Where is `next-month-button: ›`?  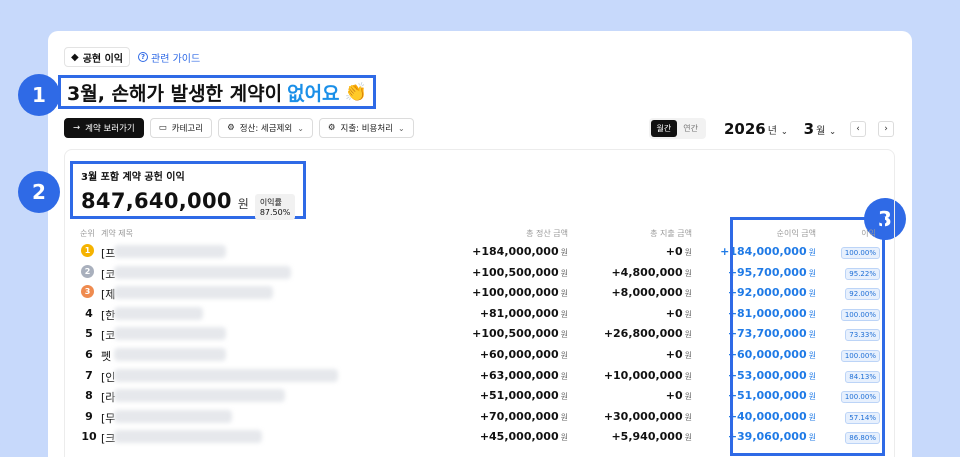 next-month-button: › is located at coordinates (886, 128).